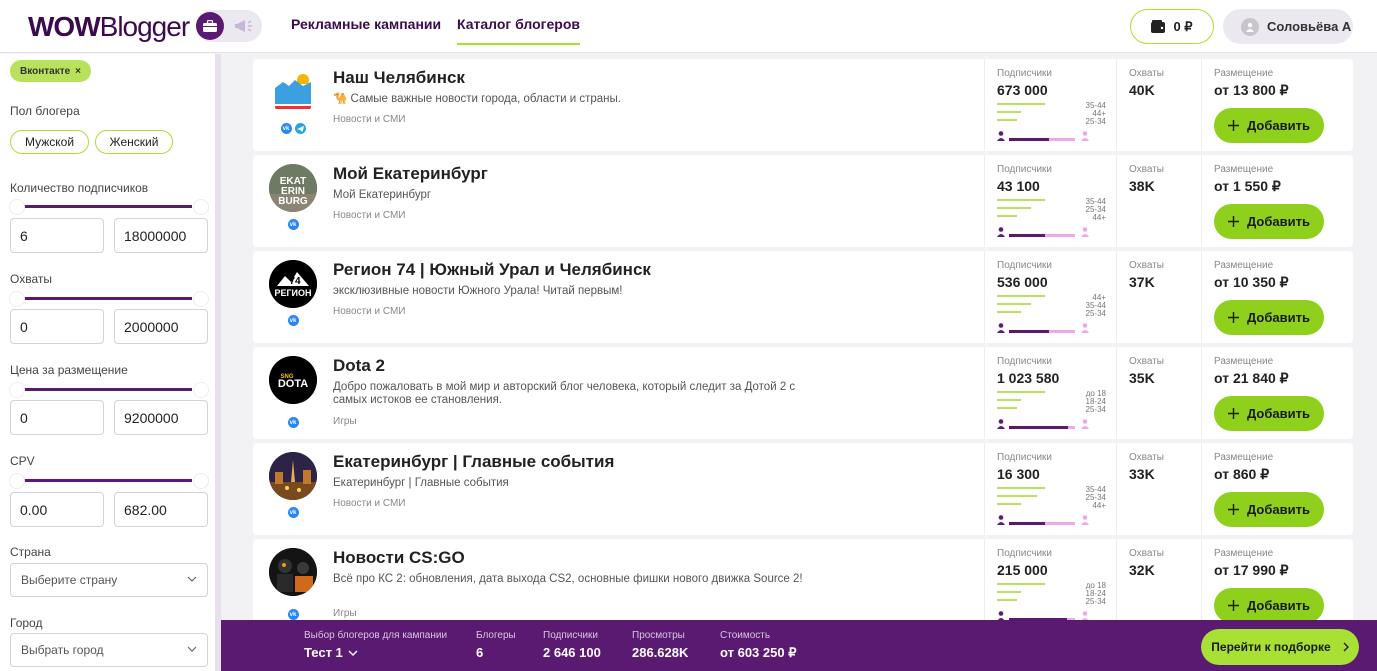  What do you see at coordinates (375, 645) in the screenshot?
I see `campaign-selector: Выбор блогеров для кампании Тест 1` at bounding box center [375, 645].